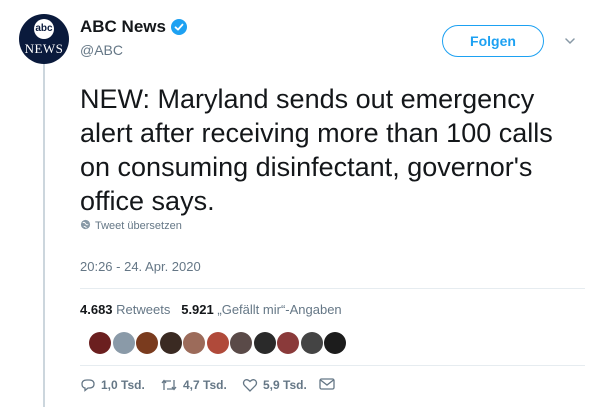 The image size is (601, 407). Describe the element at coordinates (143, 309) in the screenshot. I see `retweets-label: Retweets` at that location.